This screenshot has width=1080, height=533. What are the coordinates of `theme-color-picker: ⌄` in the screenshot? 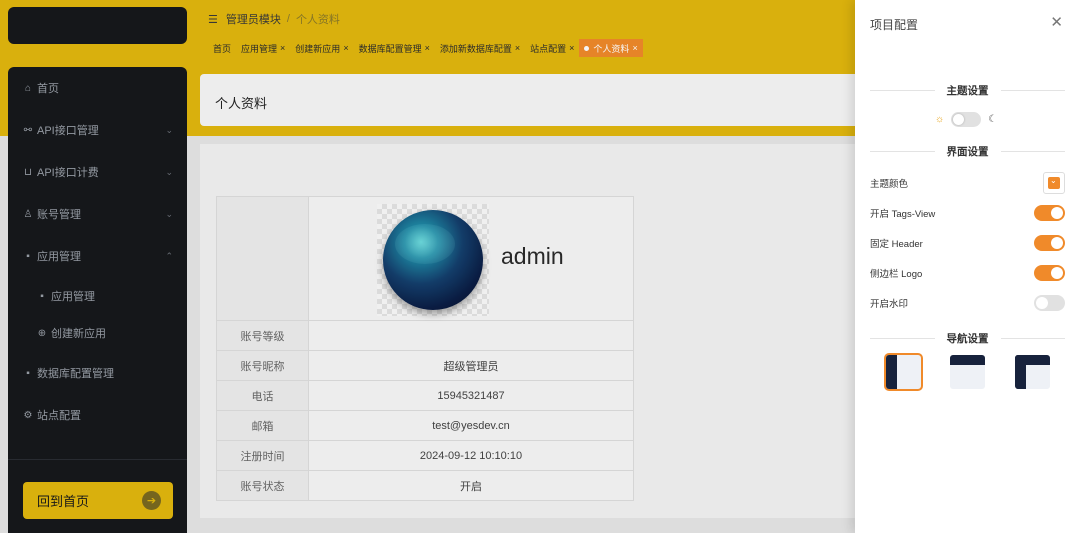 It's located at (1054, 183).